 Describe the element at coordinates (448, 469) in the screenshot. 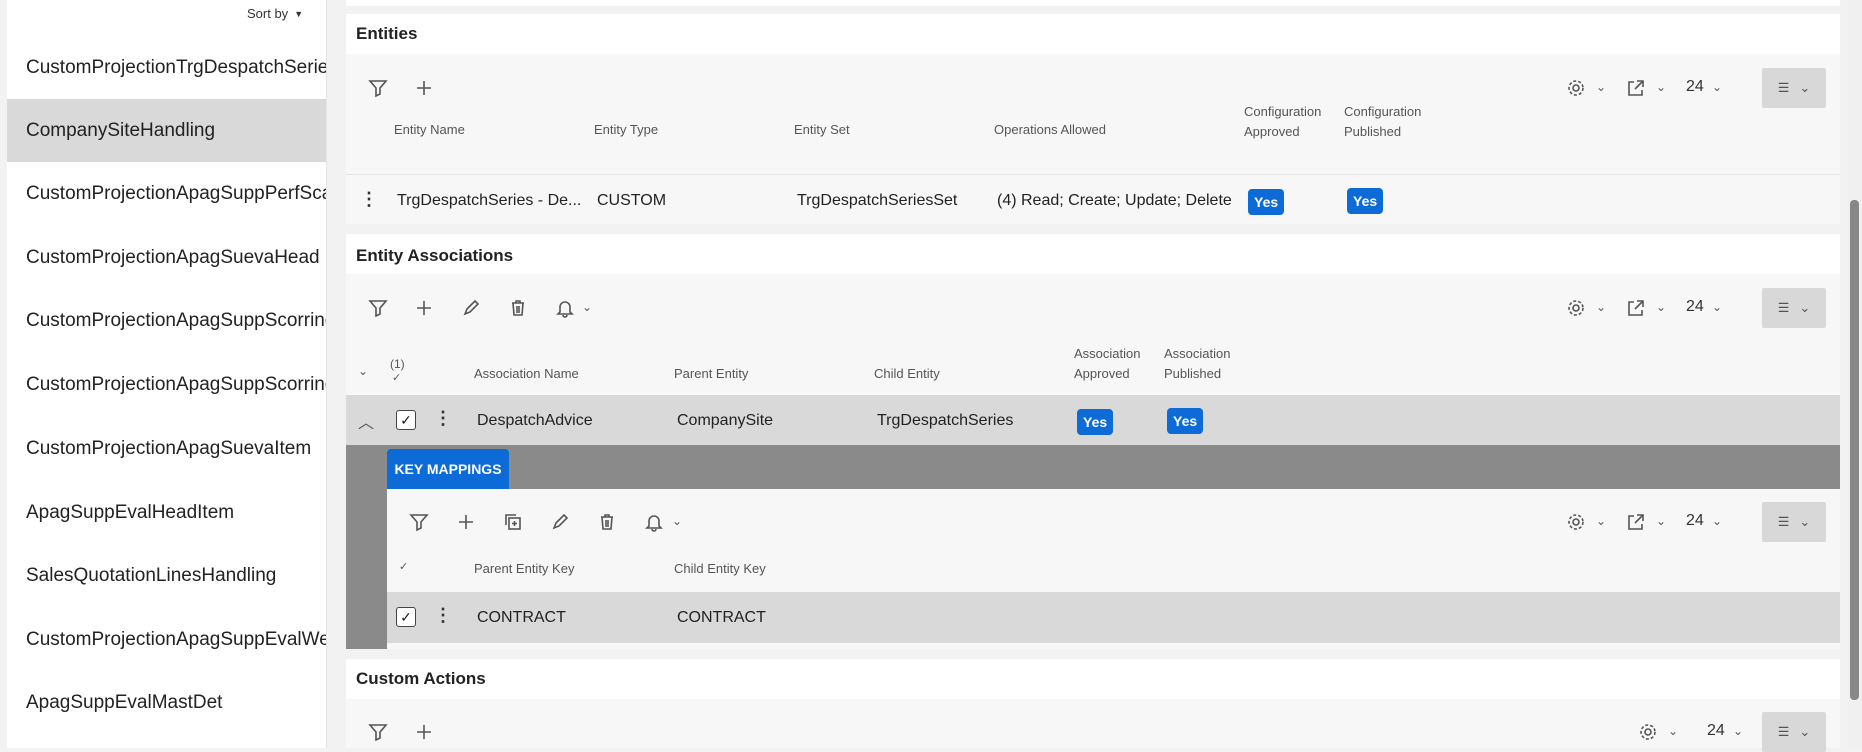

I see `tab-key-mappings: KEY MAPPINGS` at that location.